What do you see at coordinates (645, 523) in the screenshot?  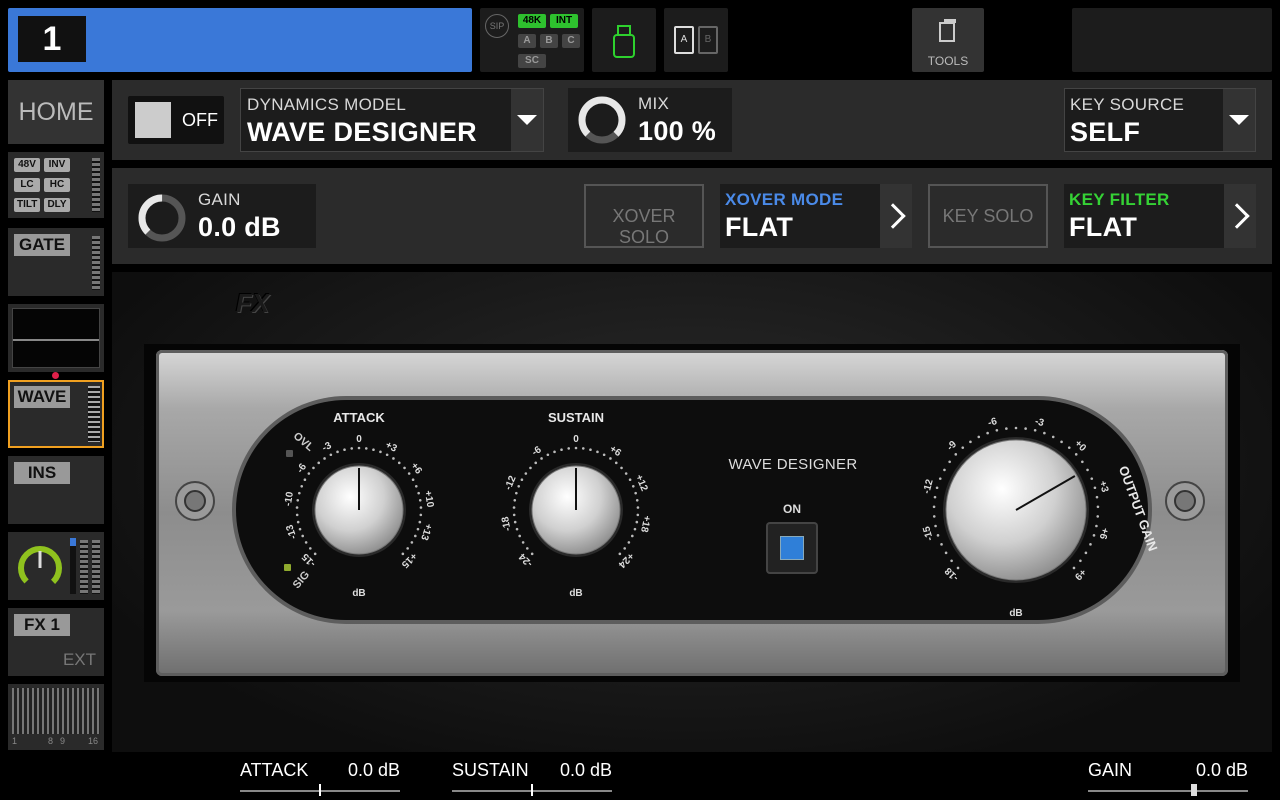 I see `sustain-tick-label: +18` at bounding box center [645, 523].